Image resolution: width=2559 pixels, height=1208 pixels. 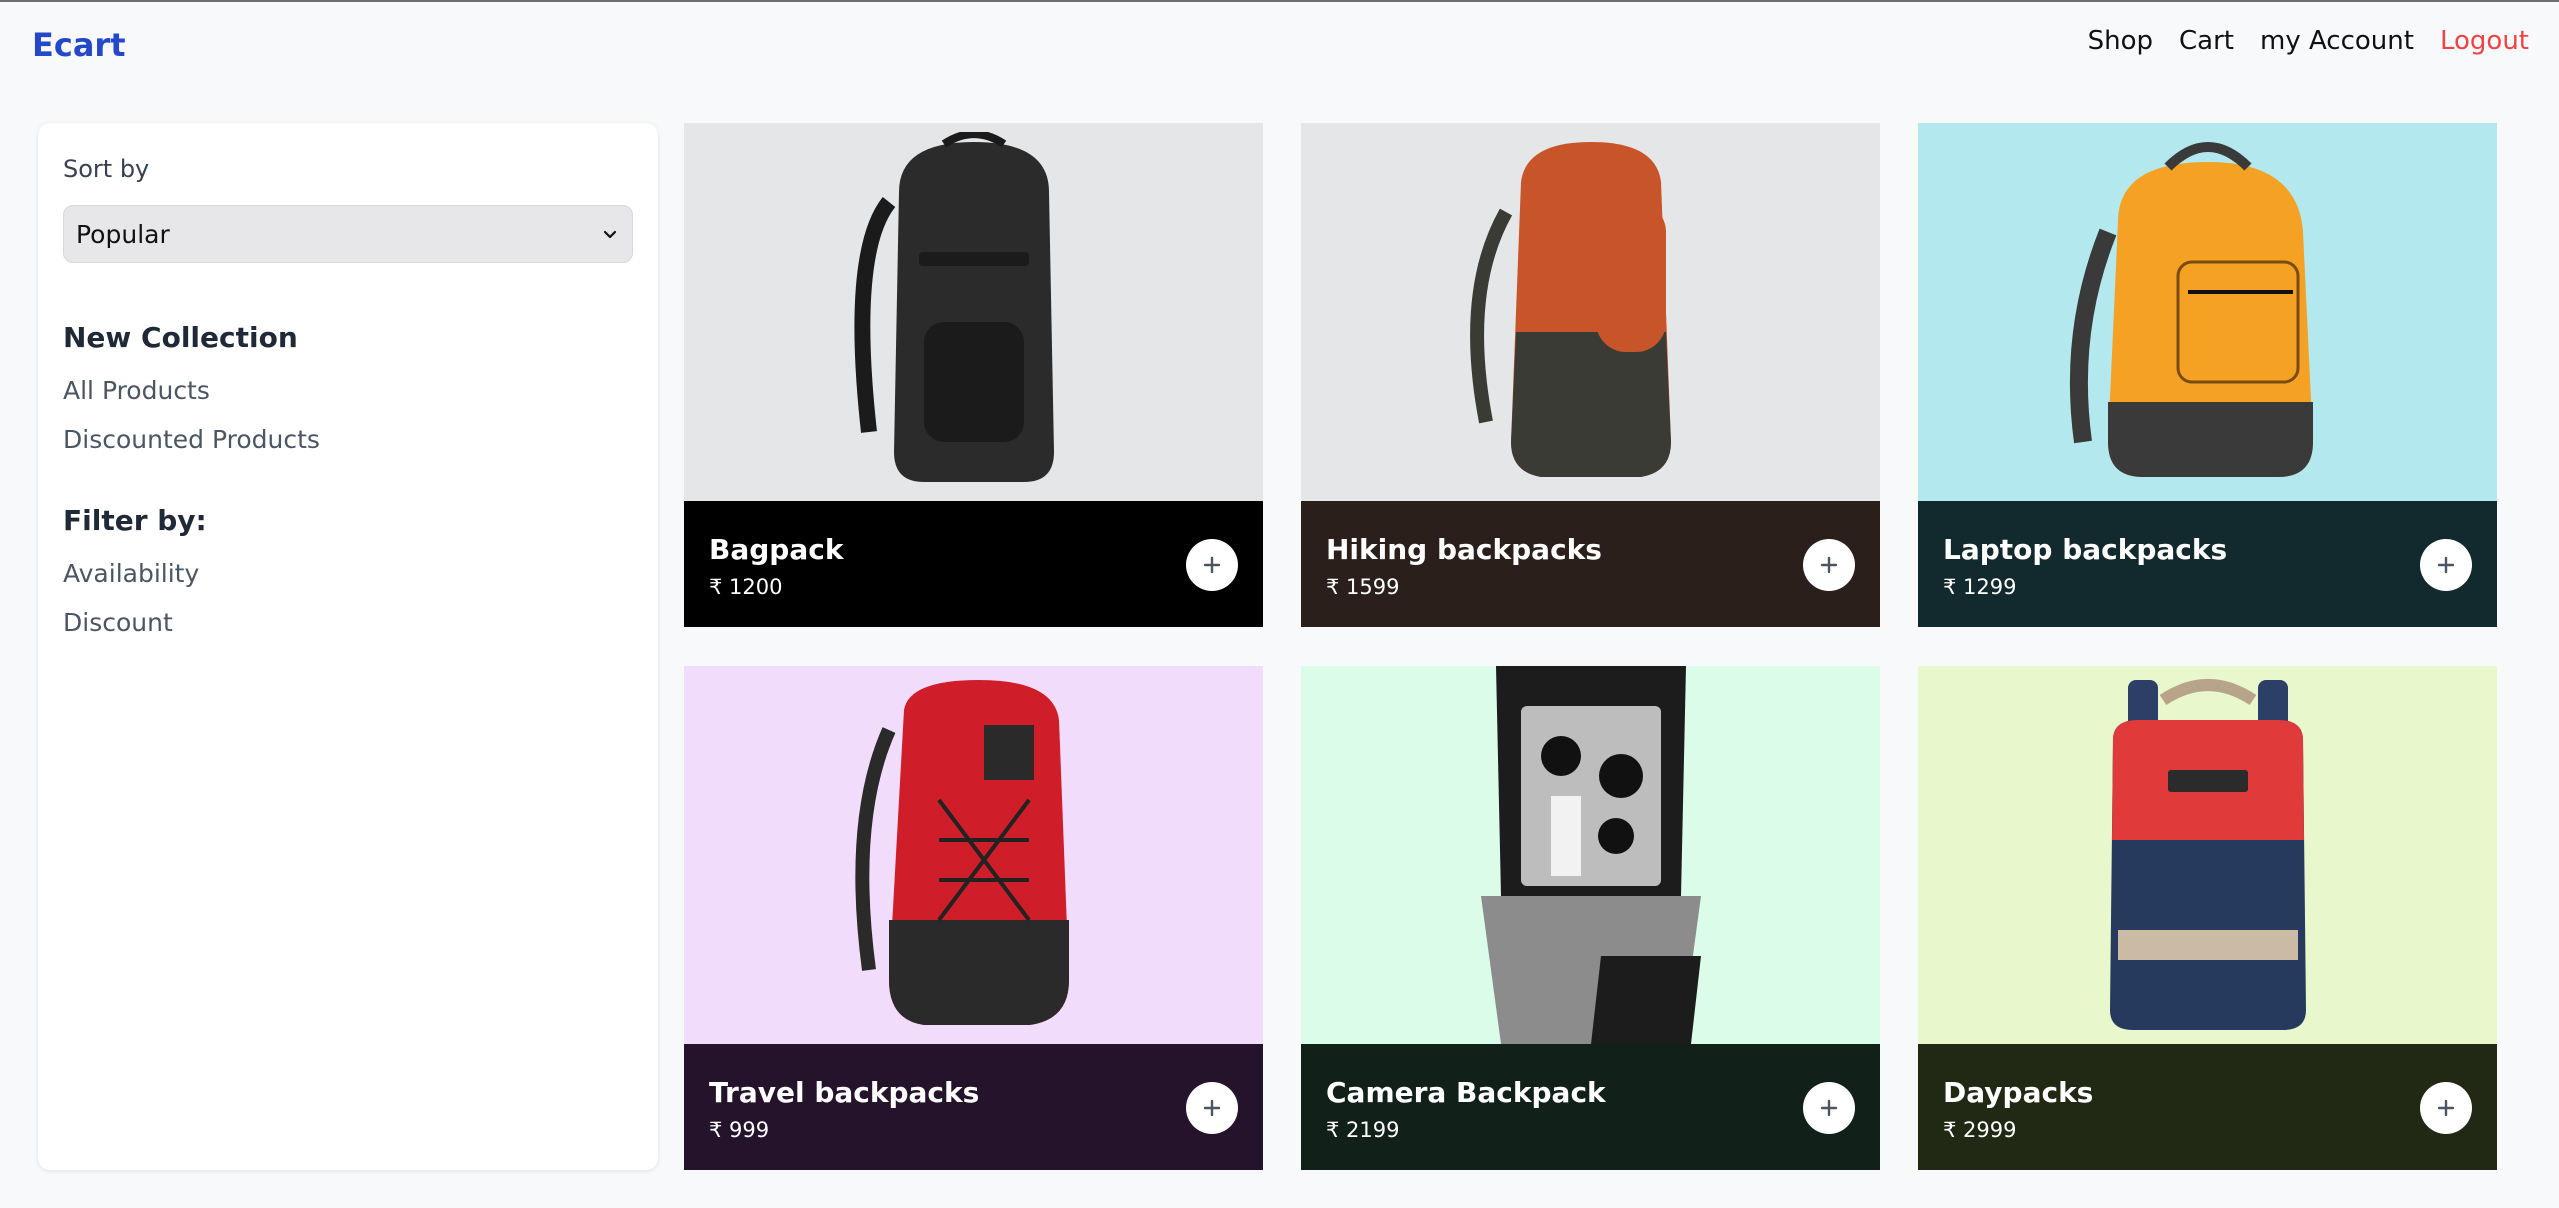 I want to click on header: Ecart Shop Cart my Account Logout, so click(x=1279, y=43).